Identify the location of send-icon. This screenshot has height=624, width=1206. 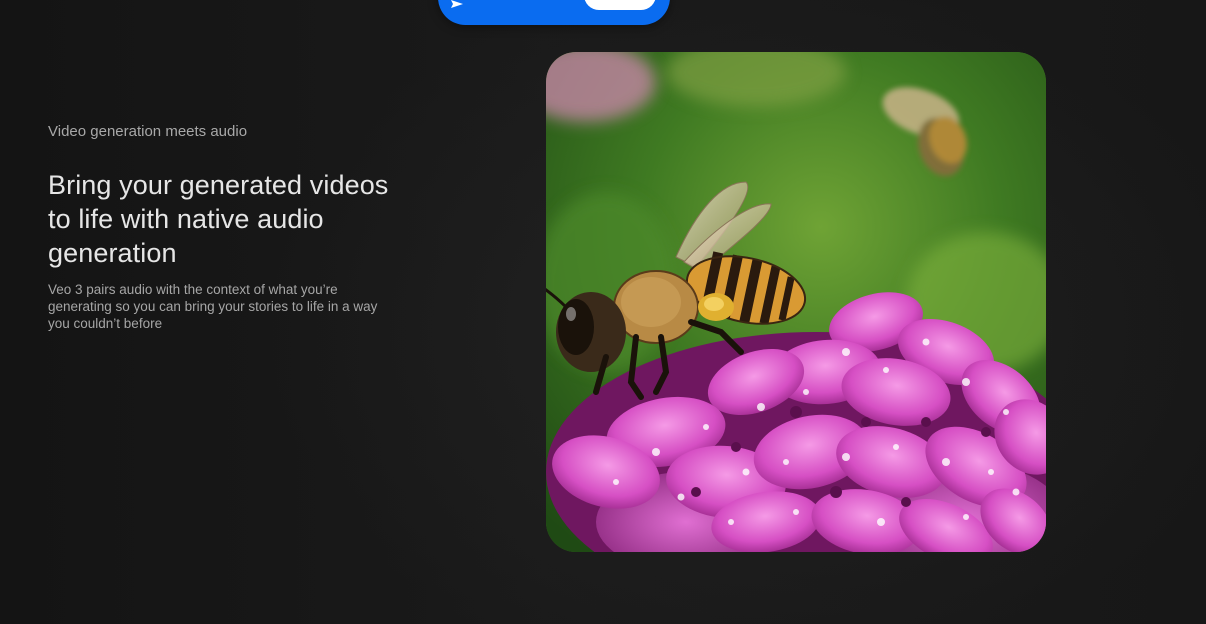
(457, 4).